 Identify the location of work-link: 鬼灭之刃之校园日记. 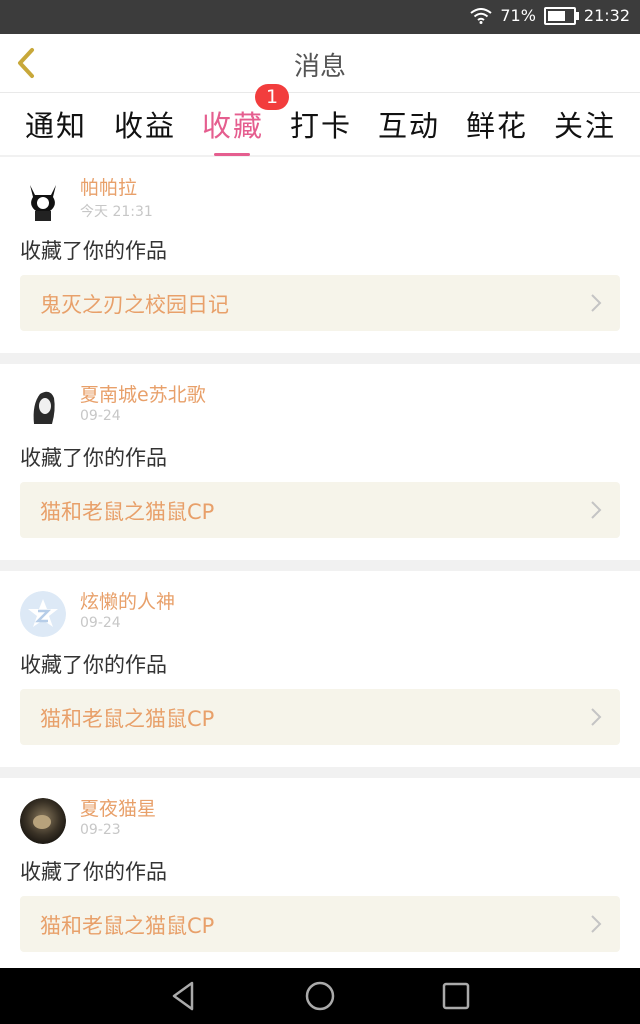
(320, 303).